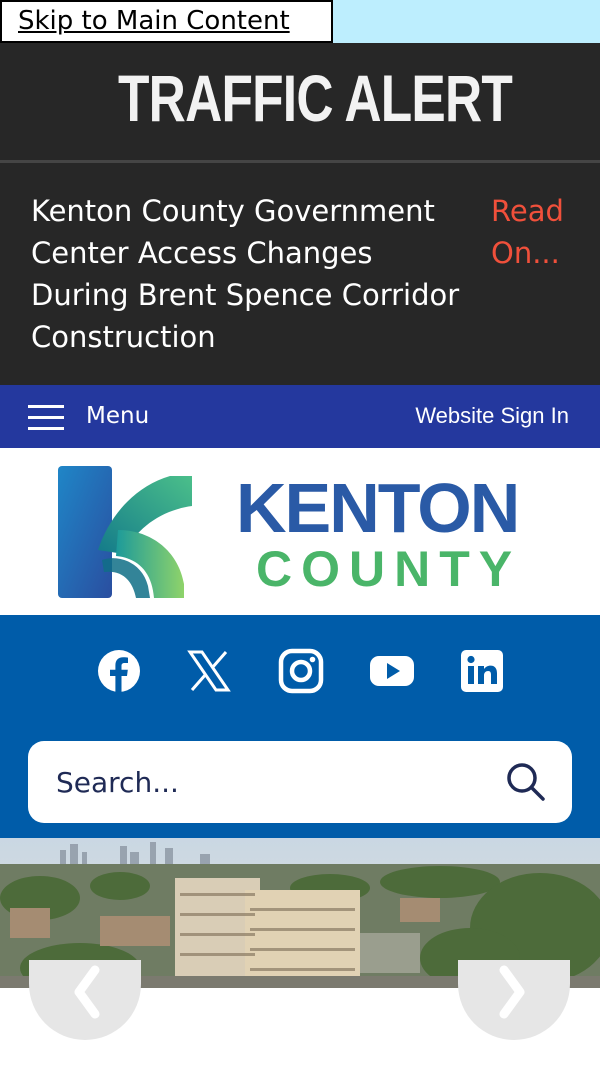 The width and height of the screenshot is (600, 1065). I want to click on alert-line: Kenton County Government, so click(233, 211).